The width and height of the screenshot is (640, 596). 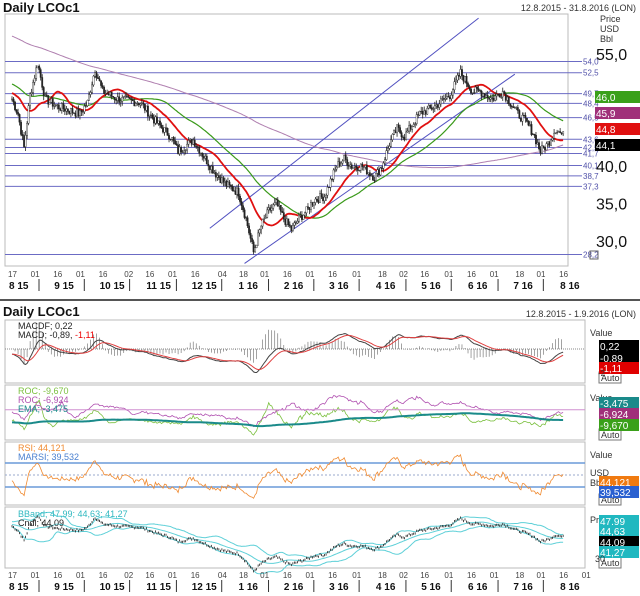 I want to click on indicator-panel-frame, so click(x=295, y=412).